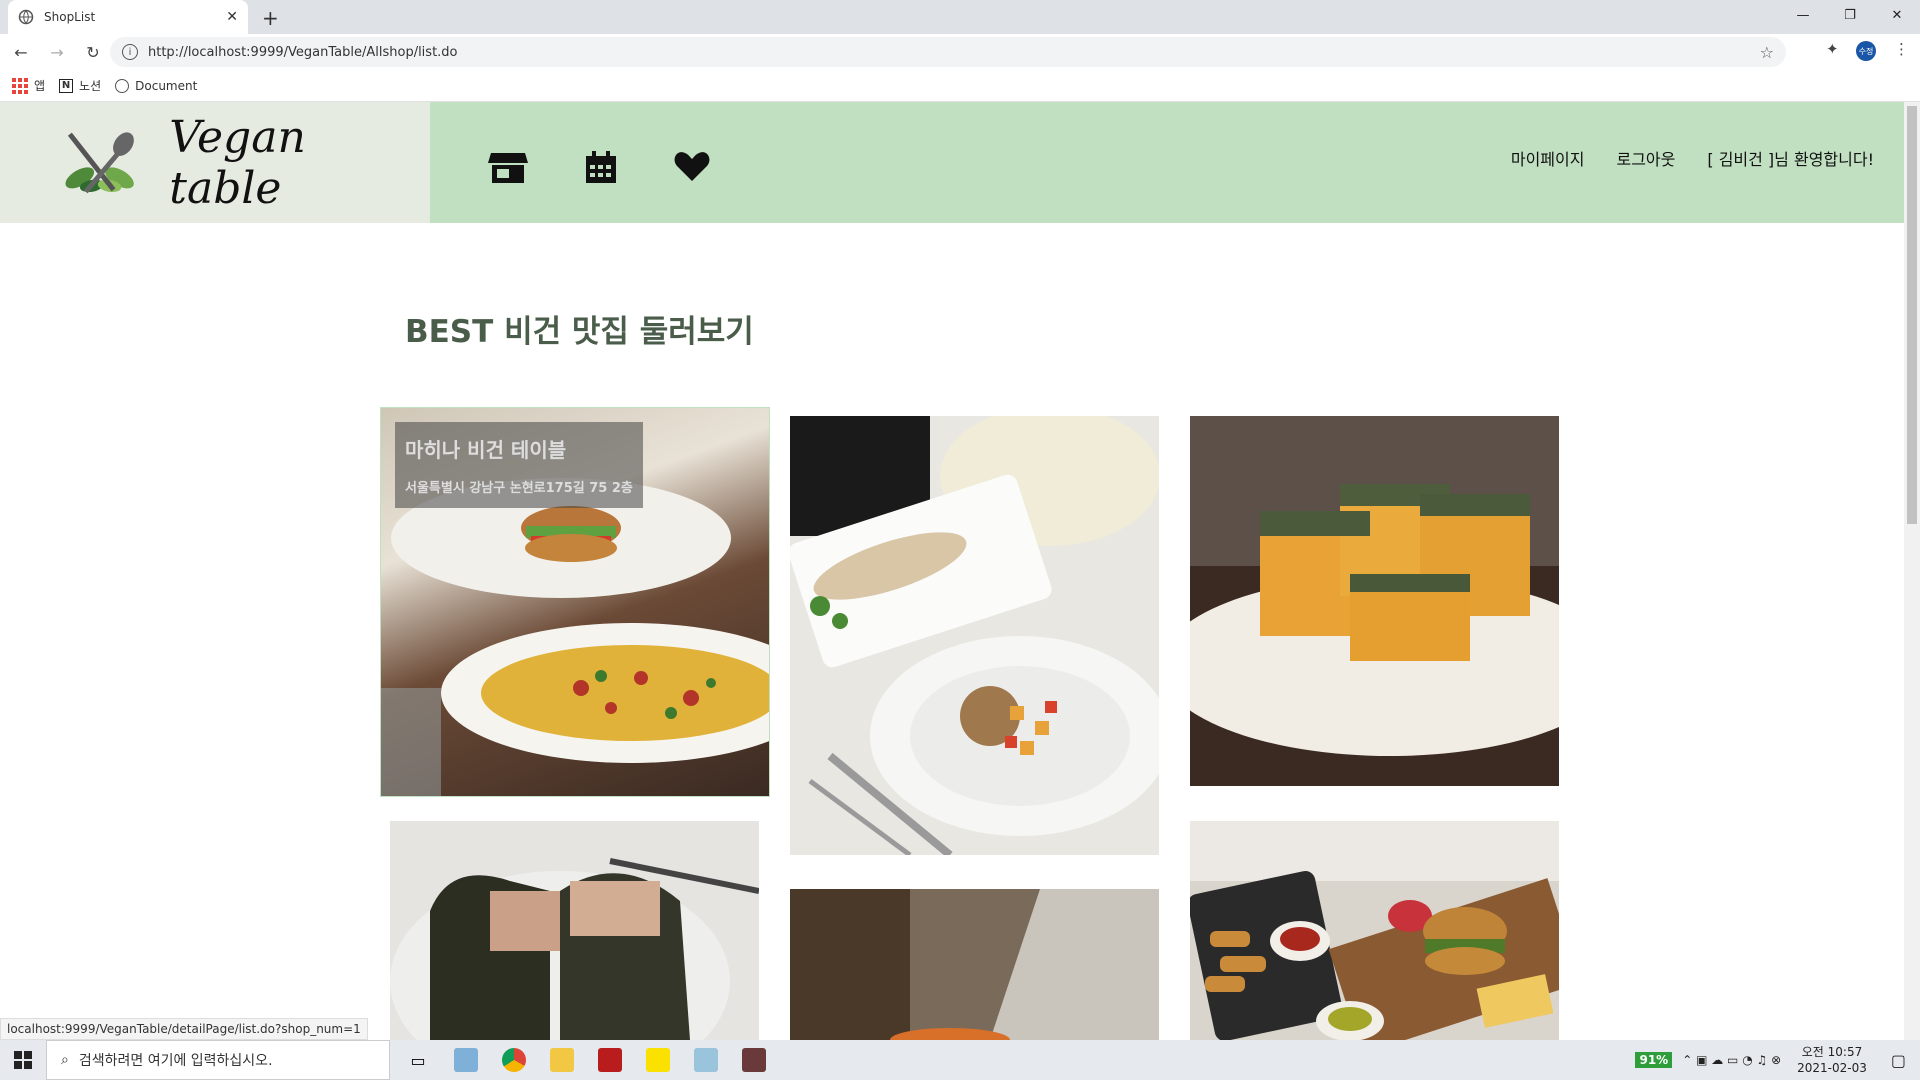  What do you see at coordinates (1676, 158) in the screenshot?
I see `header-nav: 마이페이지 로그아웃 [ 김비건 ]님 환영합니다!` at bounding box center [1676, 158].